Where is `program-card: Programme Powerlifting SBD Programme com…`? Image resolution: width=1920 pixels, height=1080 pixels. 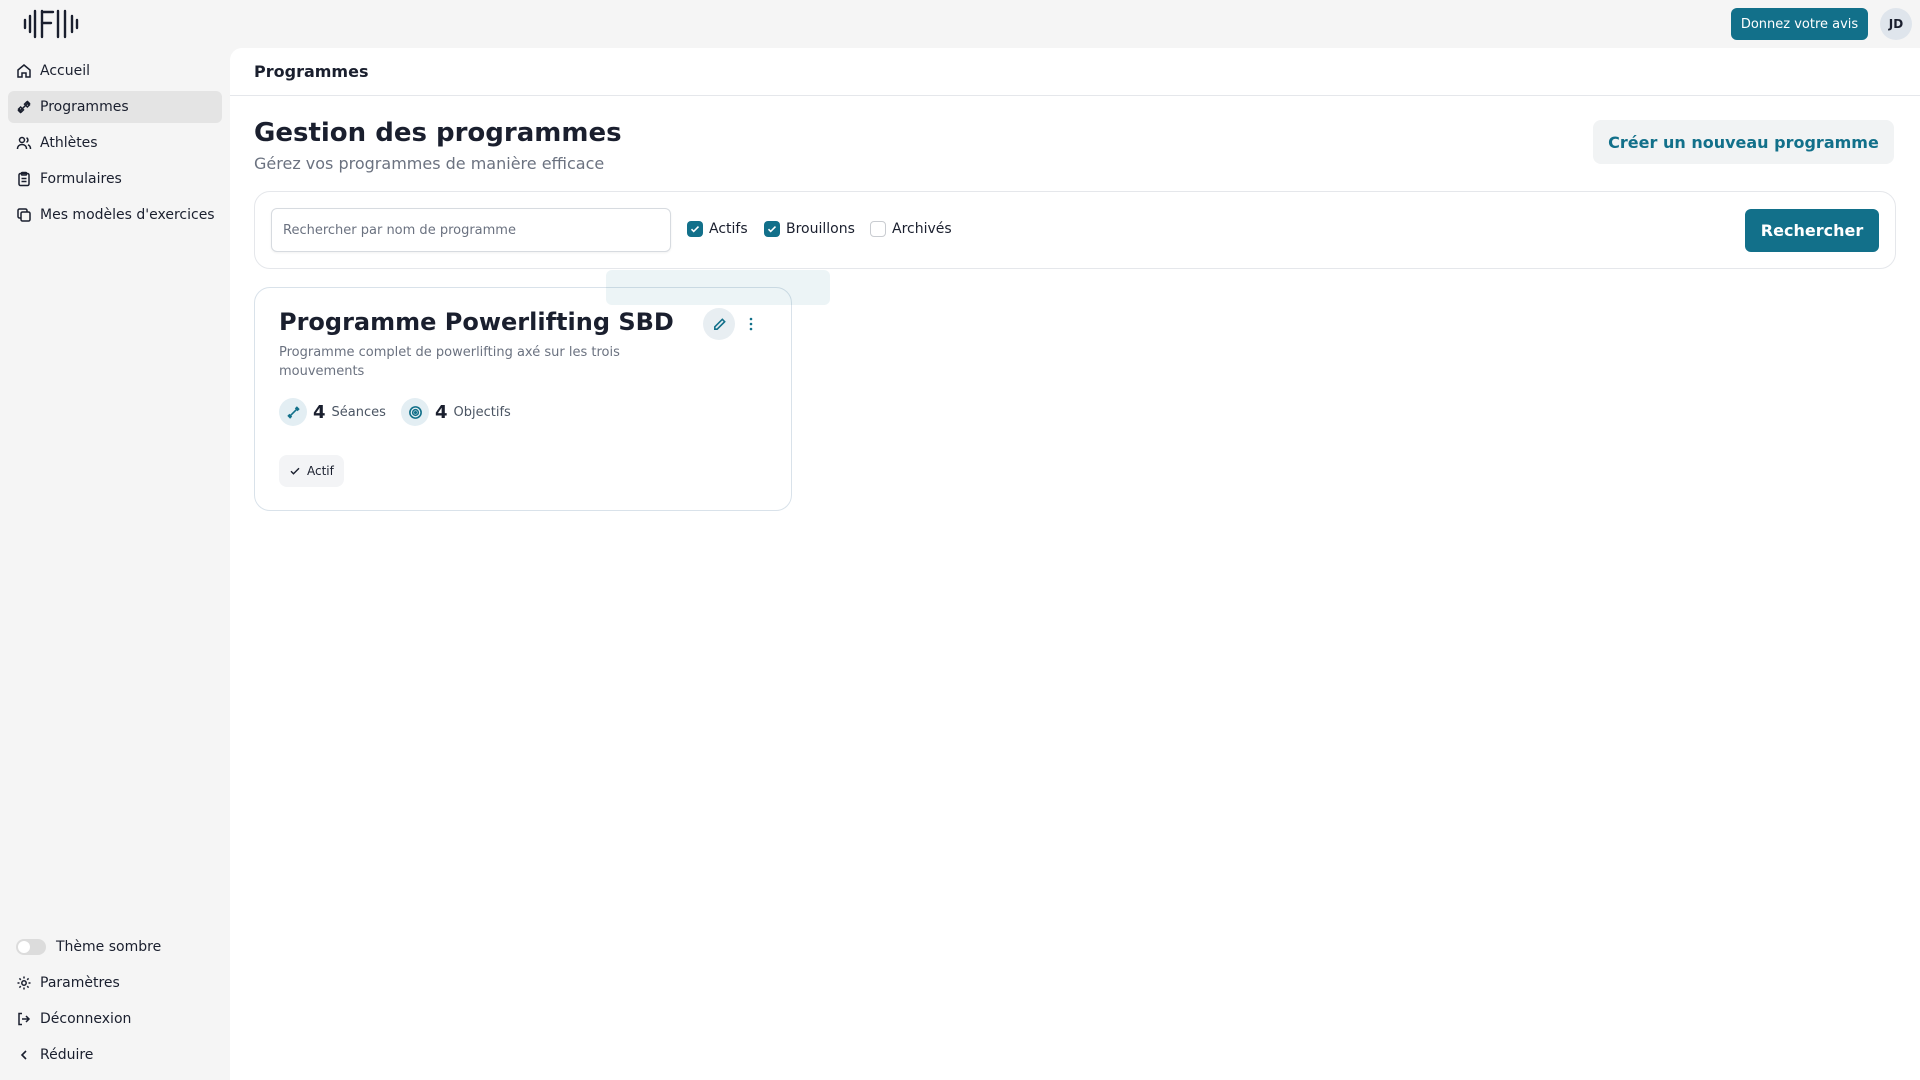 program-card: Programme Powerlifting SBD Programme com… is located at coordinates (523, 399).